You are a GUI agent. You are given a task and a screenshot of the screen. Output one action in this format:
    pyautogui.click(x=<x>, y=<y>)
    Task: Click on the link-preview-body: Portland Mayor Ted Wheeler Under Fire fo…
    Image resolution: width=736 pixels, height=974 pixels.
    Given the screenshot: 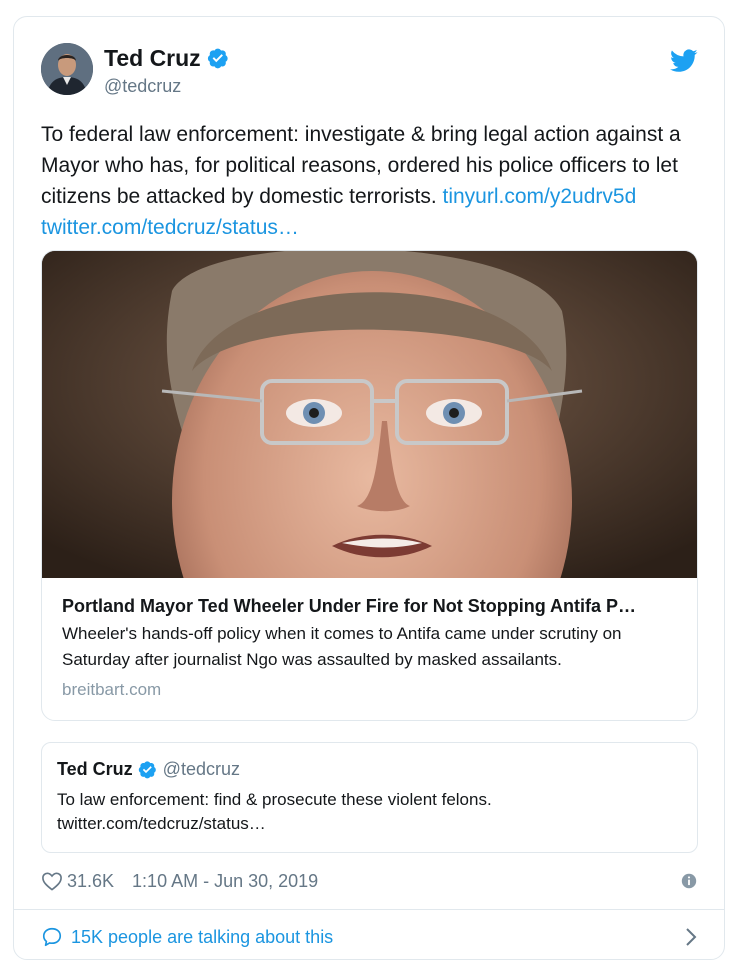 What is the action you would take?
    pyautogui.click(x=372, y=647)
    